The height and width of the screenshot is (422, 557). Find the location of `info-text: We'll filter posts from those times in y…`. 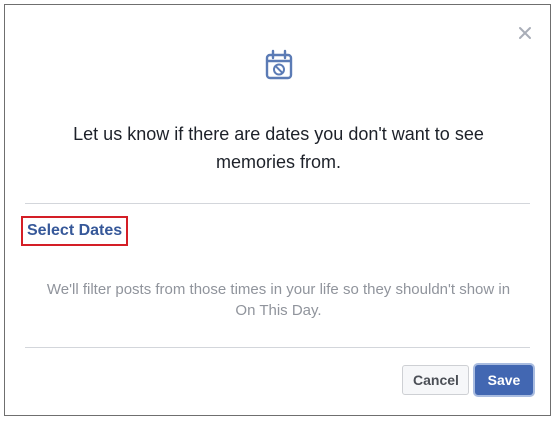

info-text: We'll filter posts from those times in y… is located at coordinates (278, 300).